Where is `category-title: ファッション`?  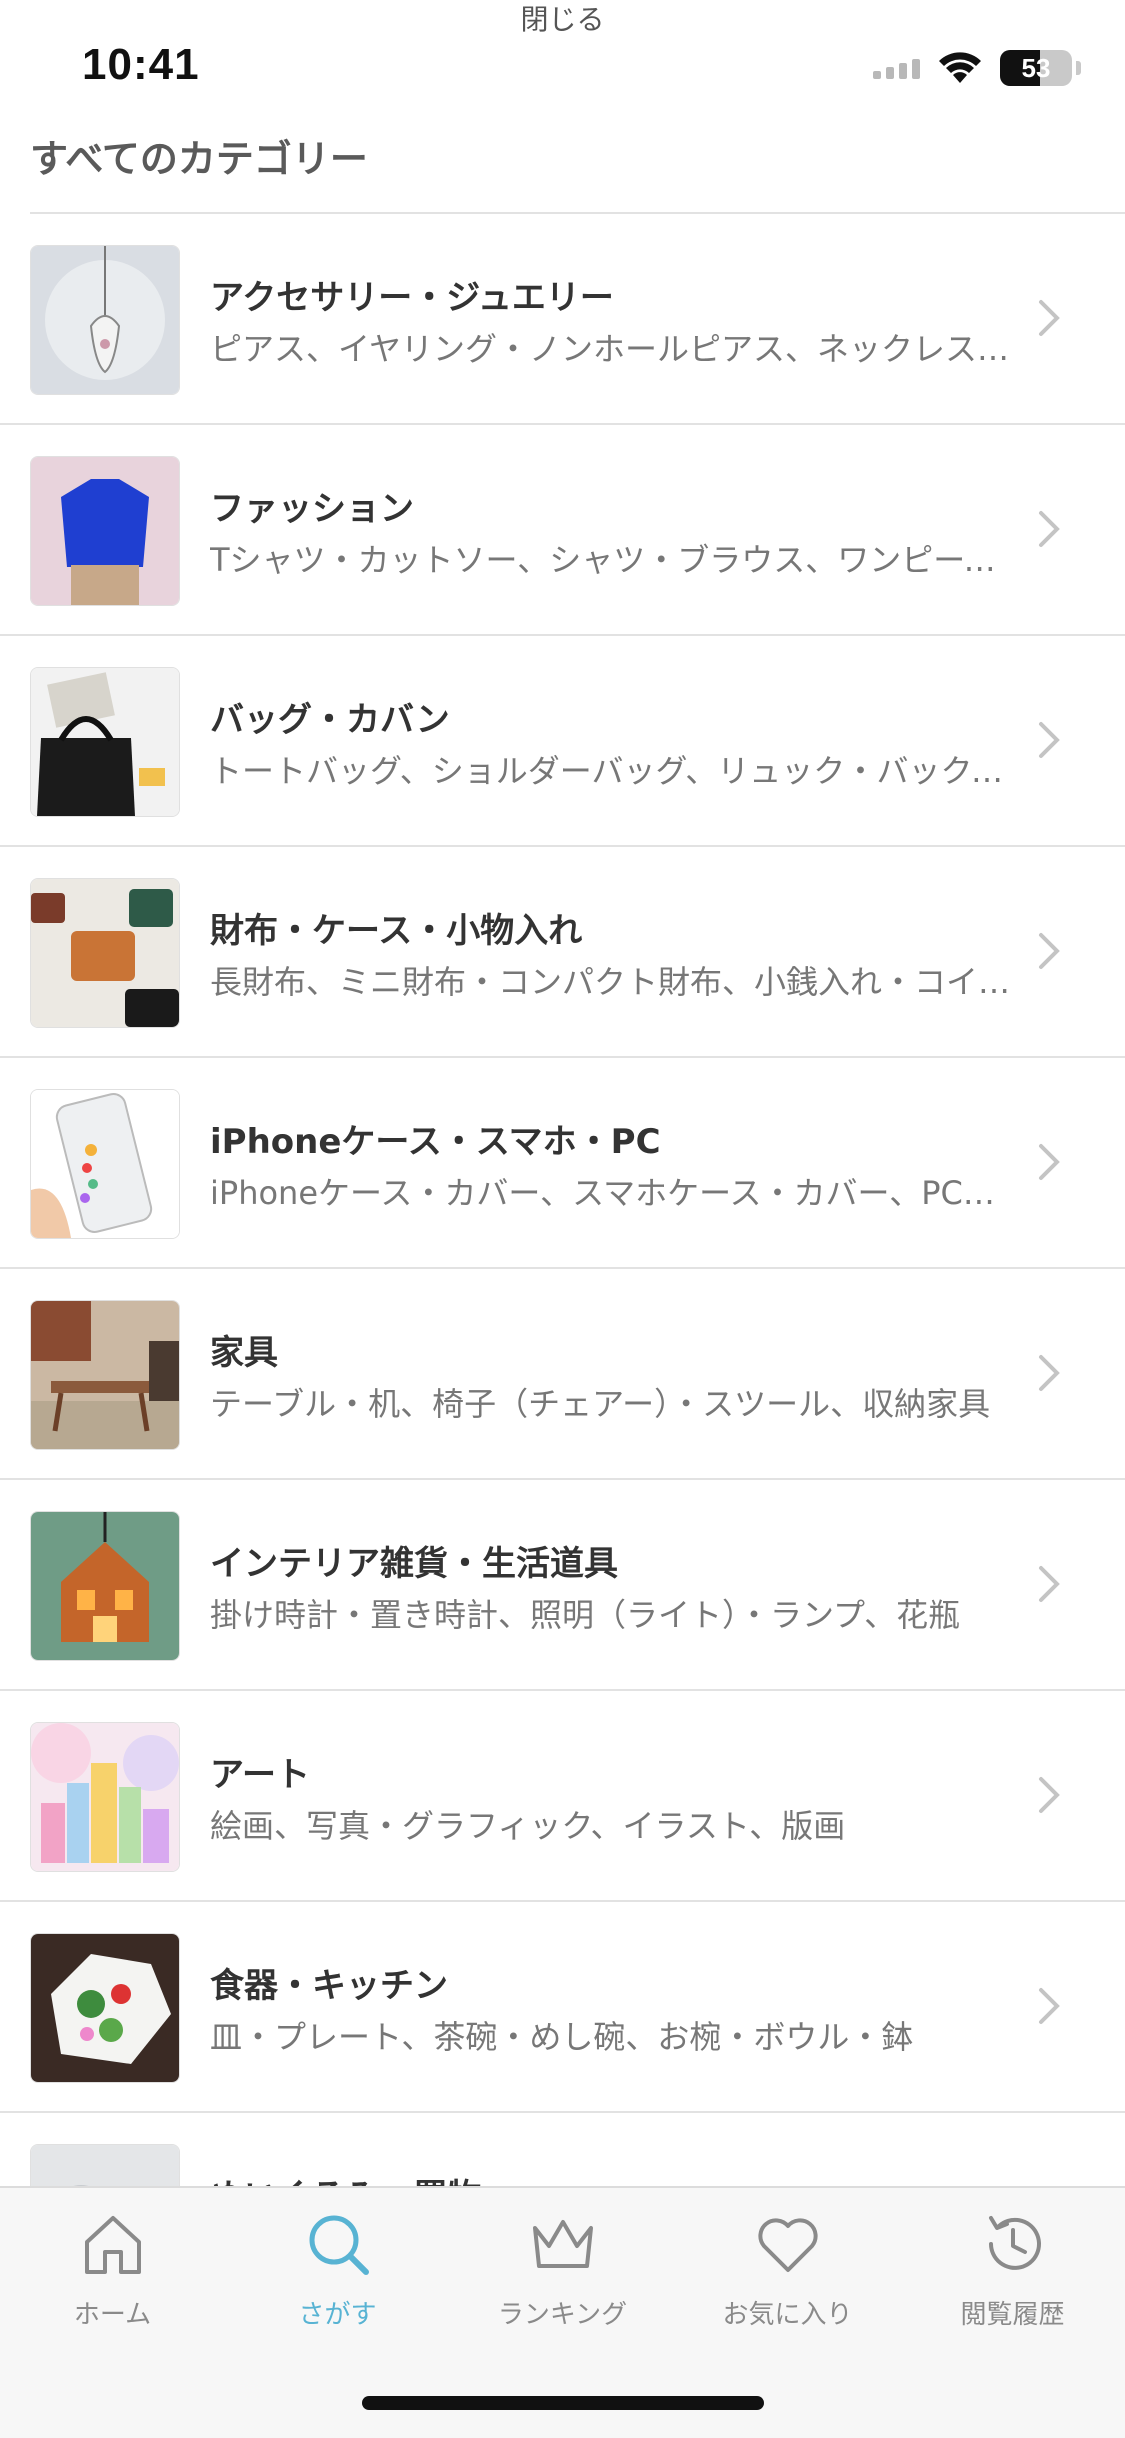 category-title: ファッション is located at coordinates (312, 509).